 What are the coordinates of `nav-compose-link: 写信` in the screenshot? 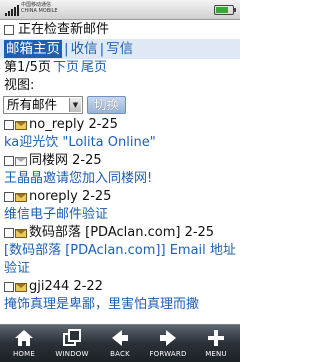 It's located at (119, 49).